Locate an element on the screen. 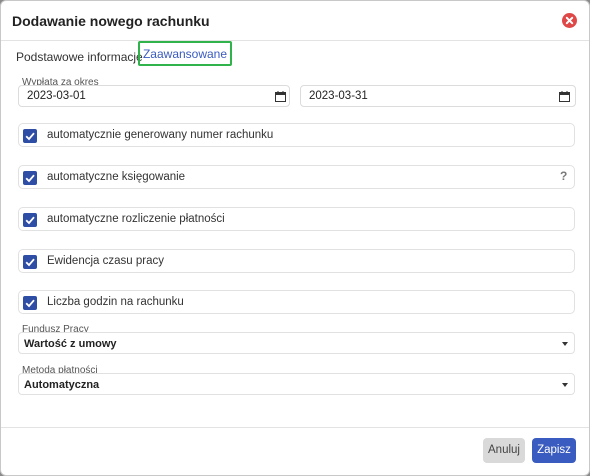 The height and width of the screenshot is (476, 590). option-label: Ewidencja czasu pracy is located at coordinates (105, 261).